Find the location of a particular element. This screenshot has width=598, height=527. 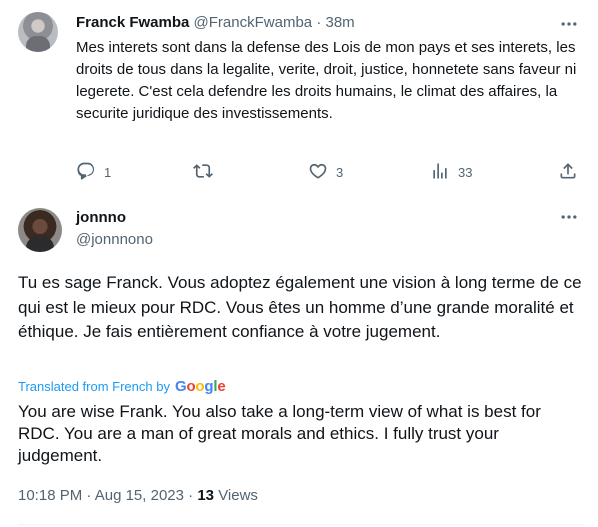

views-icon is located at coordinates (440, 172).